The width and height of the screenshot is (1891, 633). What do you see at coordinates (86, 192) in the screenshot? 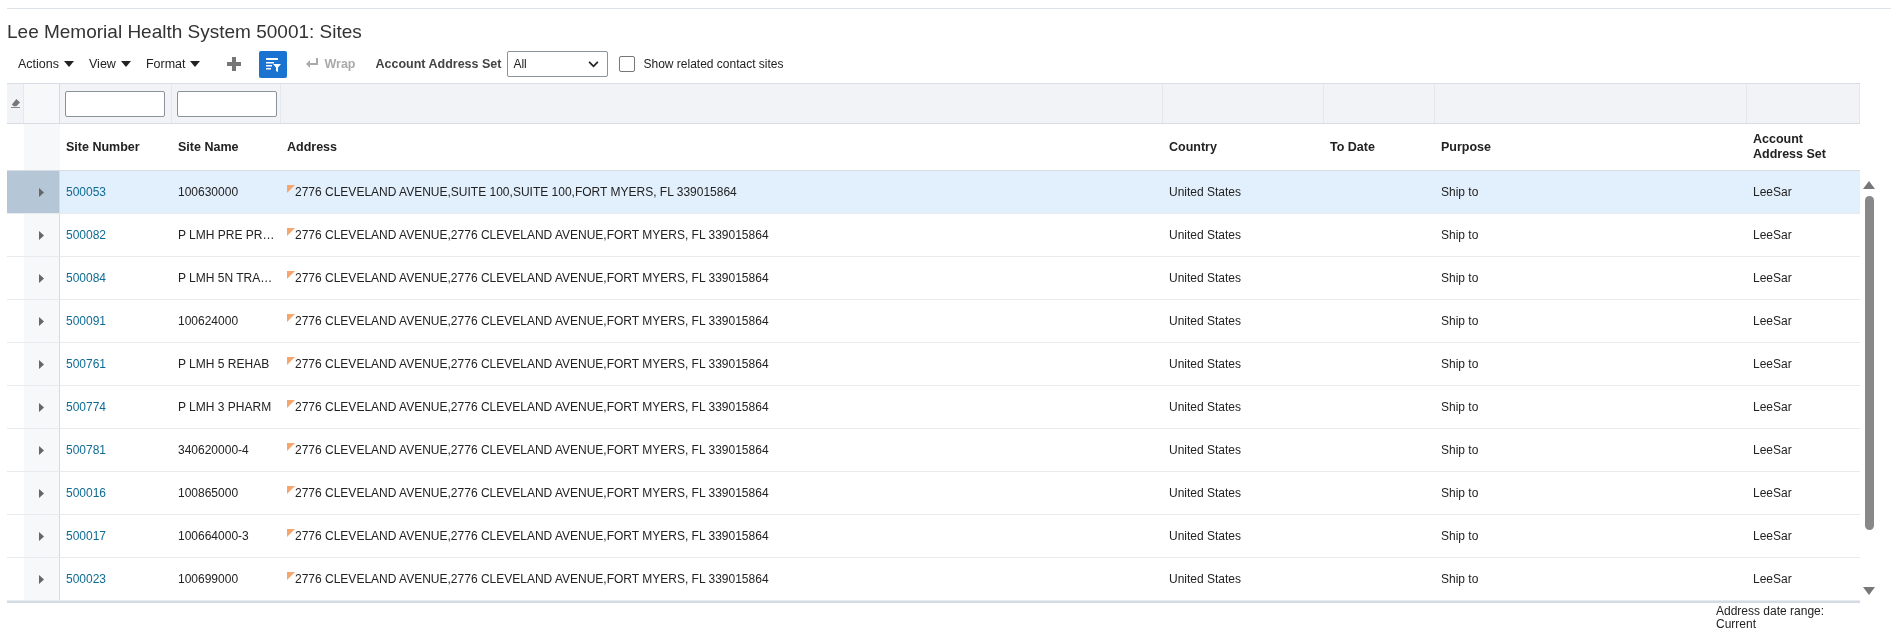
I see `site-number-link: 500053` at bounding box center [86, 192].